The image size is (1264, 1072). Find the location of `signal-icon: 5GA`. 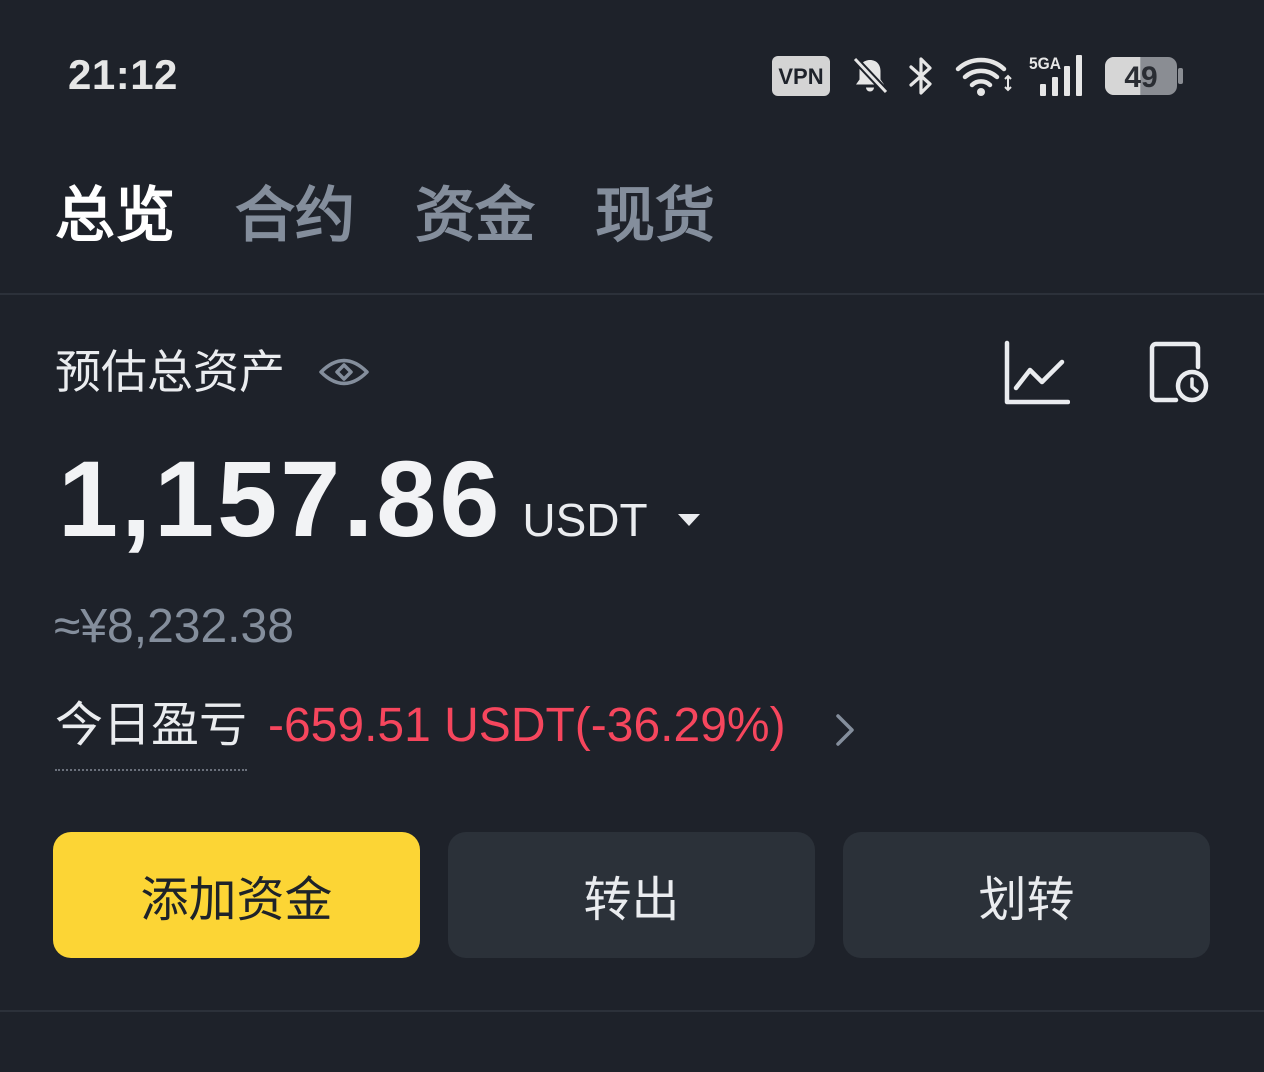

signal-icon: 5GA is located at coordinates (1055, 75).